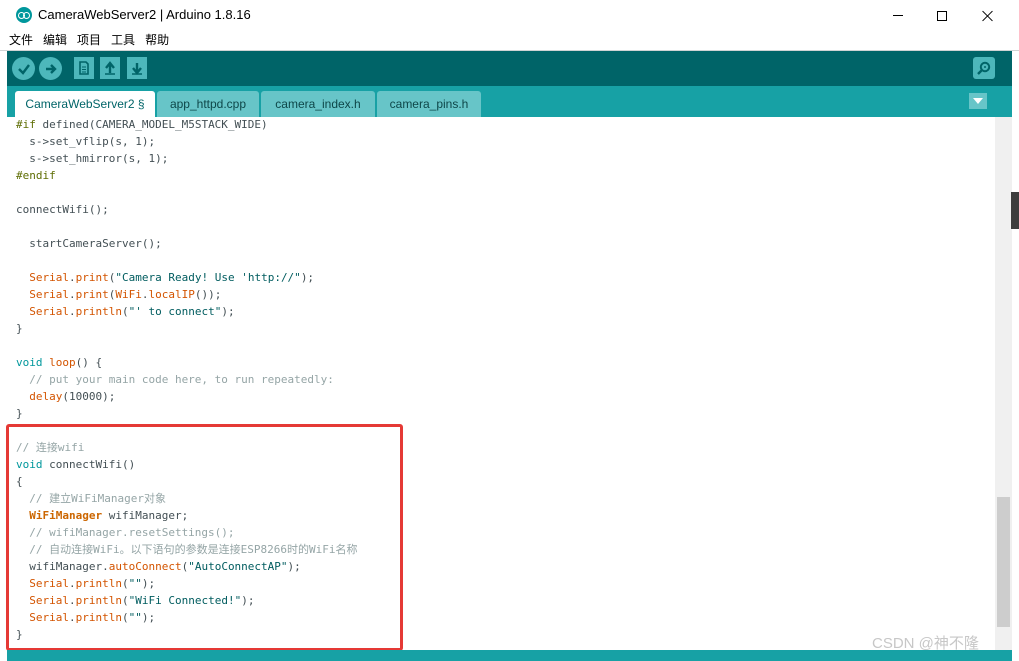 Image resolution: width=1019 pixels, height=661 pixels. I want to click on code-token: "Camera Ready! Use 'http://", so click(208, 277).